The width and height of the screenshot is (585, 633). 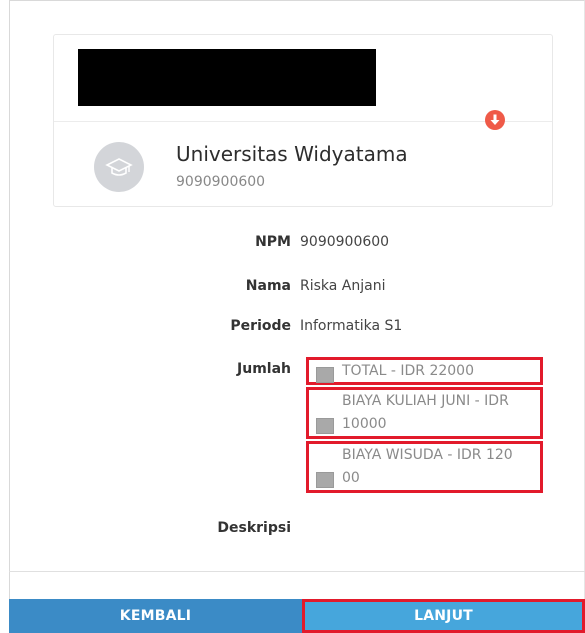 What do you see at coordinates (424, 413) in the screenshot?
I see `payment-option-biaya-kuliah: BIAYA KULIAH JUNI - IDR 10000` at bounding box center [424, 413].